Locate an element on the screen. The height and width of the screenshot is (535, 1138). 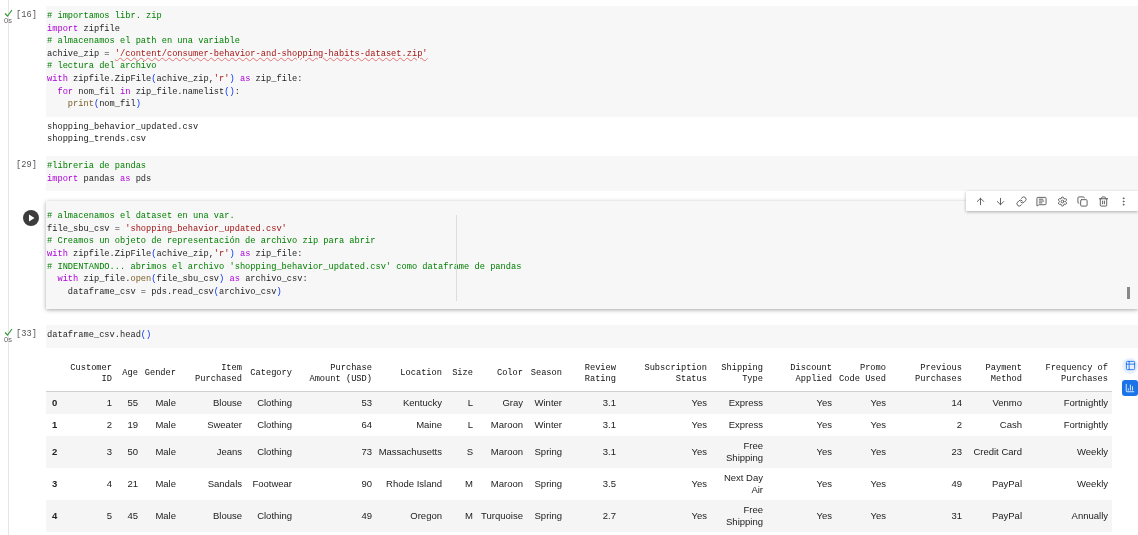
column-header: Purchase Amount (USD) is located at coordinates (340, 373).